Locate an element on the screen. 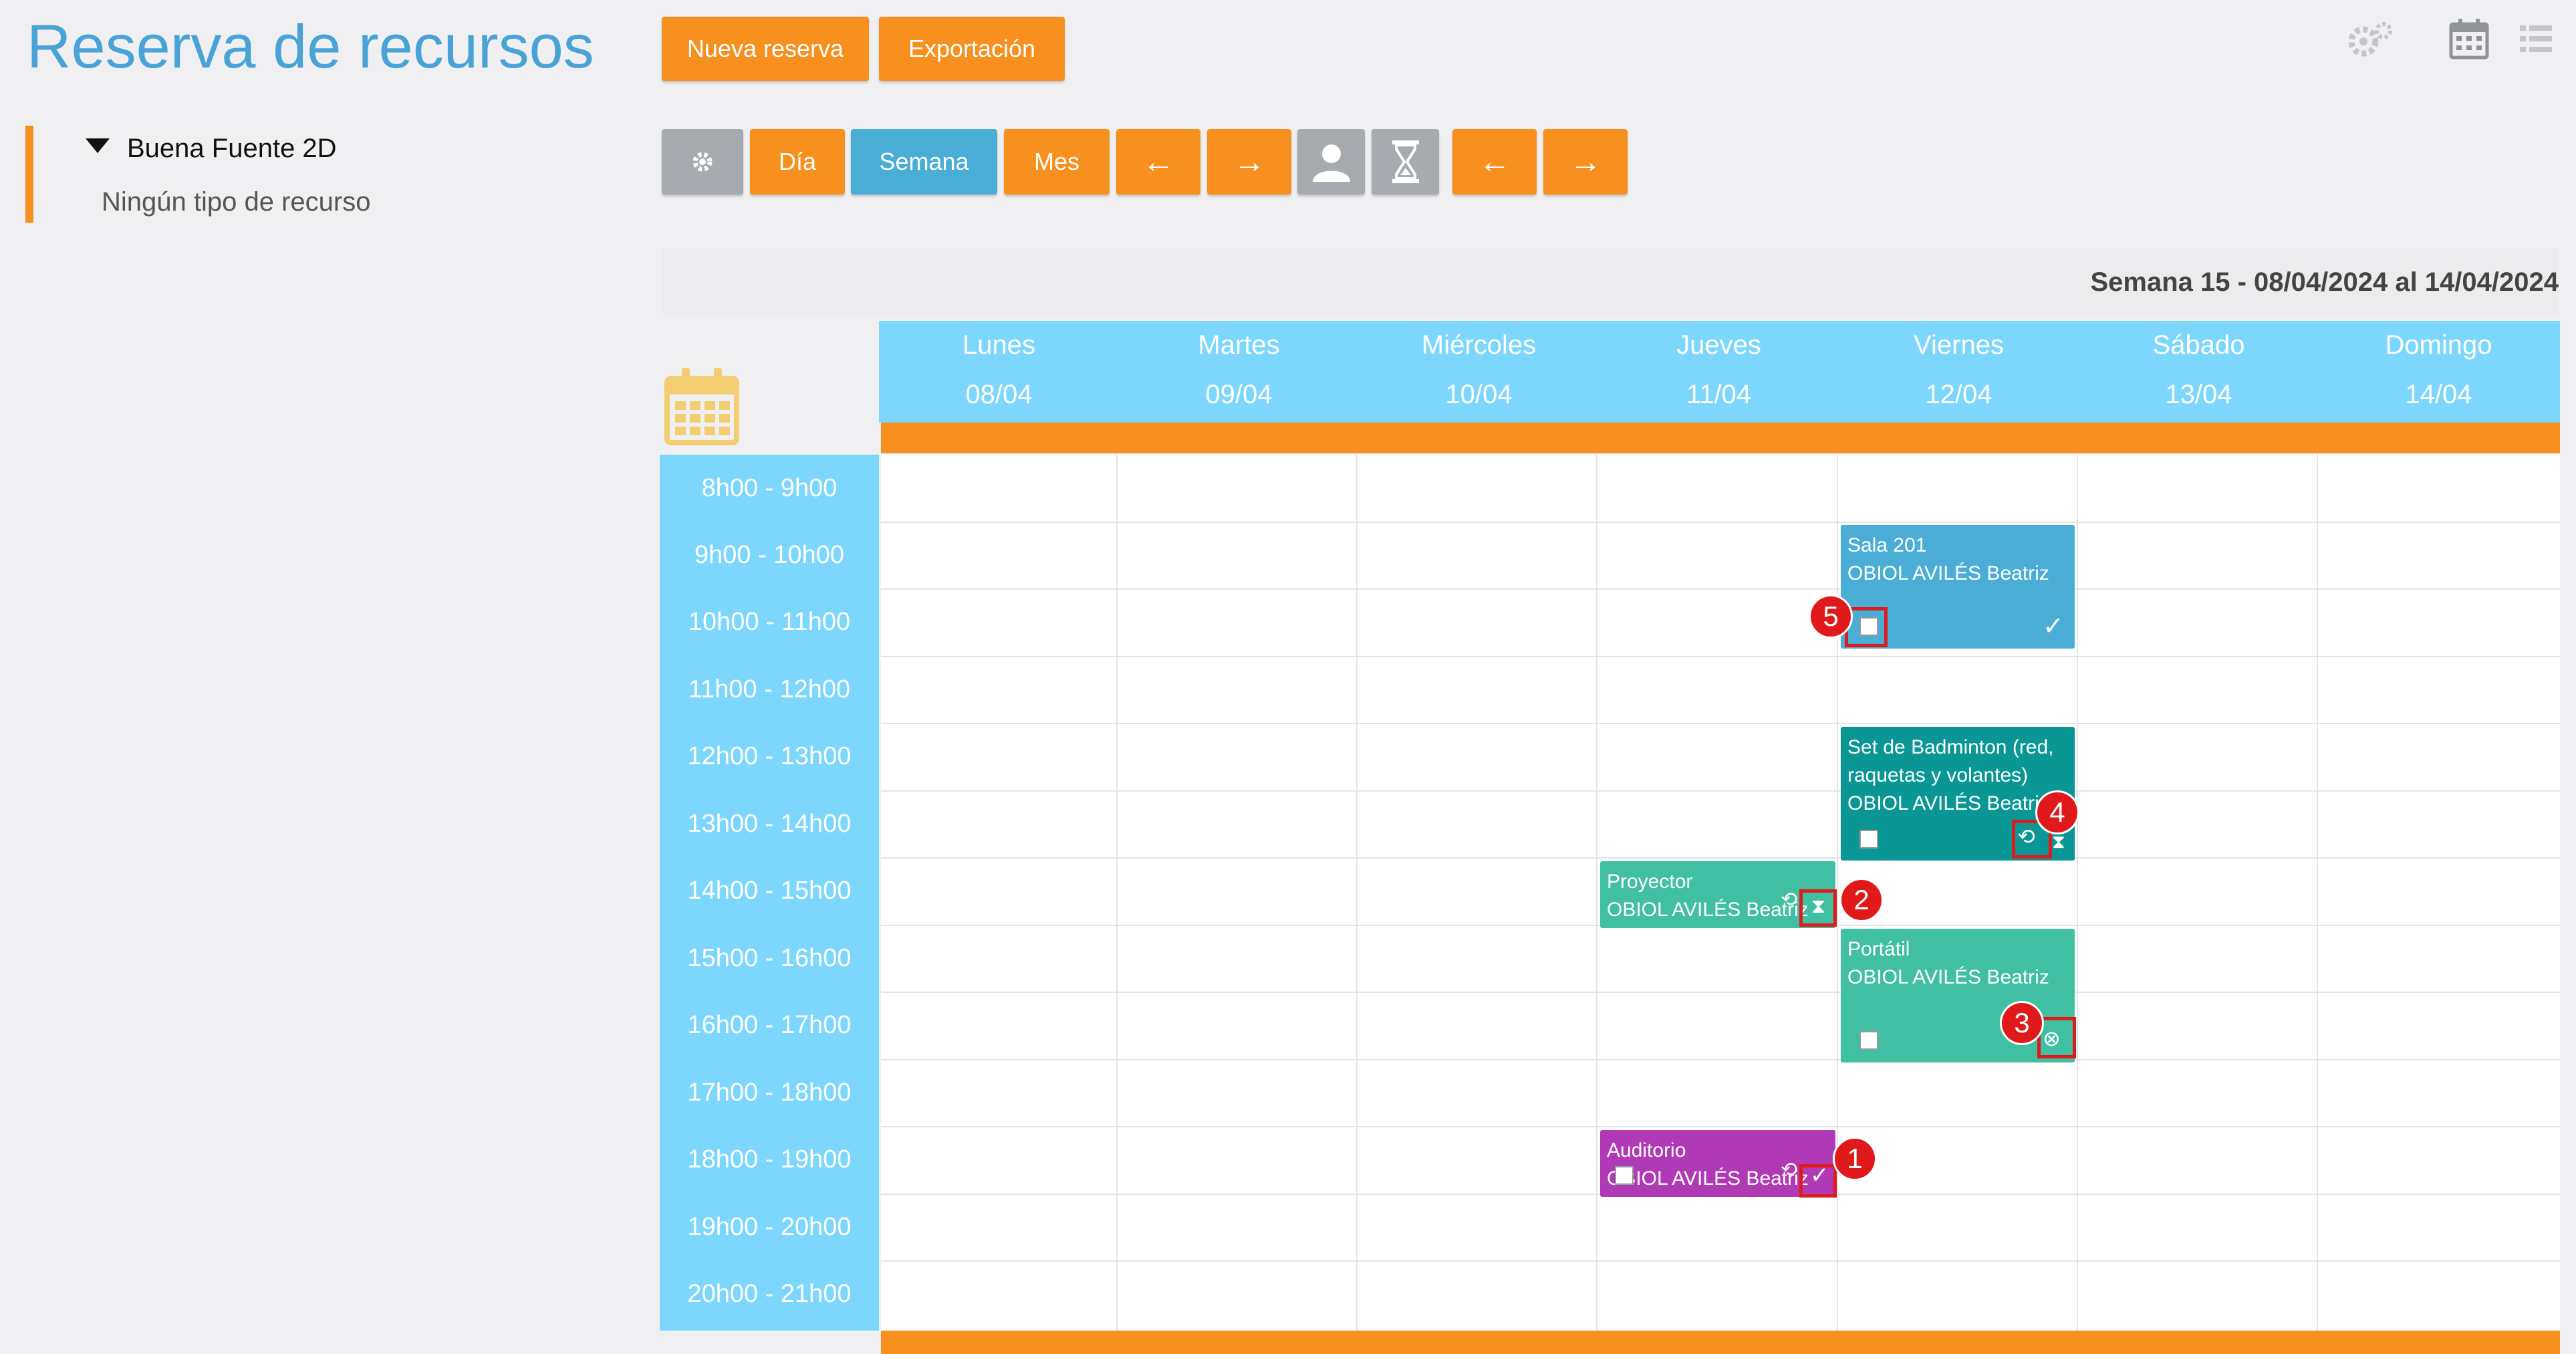  marker-2: 2 is located at coordinates (1861, 900).